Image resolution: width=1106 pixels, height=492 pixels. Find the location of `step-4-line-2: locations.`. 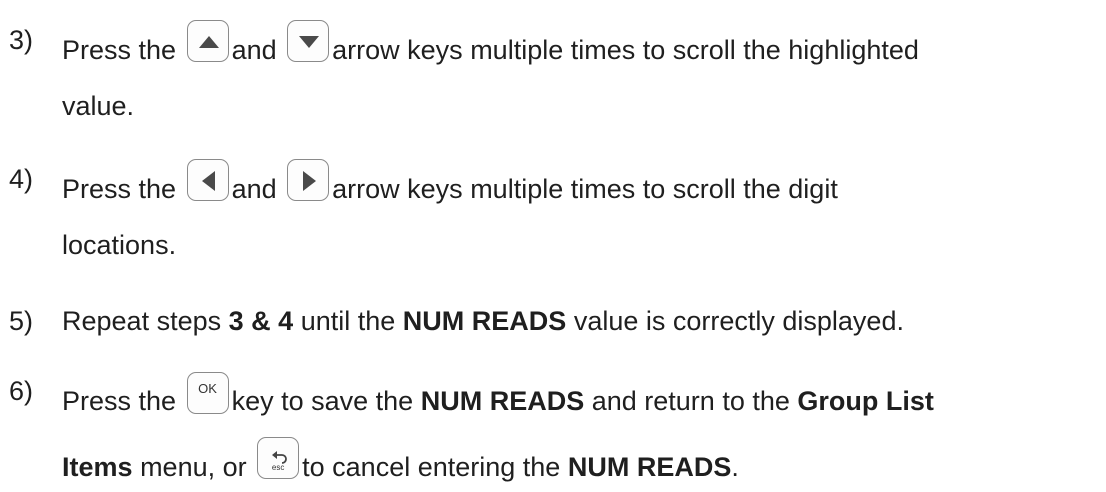

step-4-line-2: locations. is located at coordinates (119, 245).